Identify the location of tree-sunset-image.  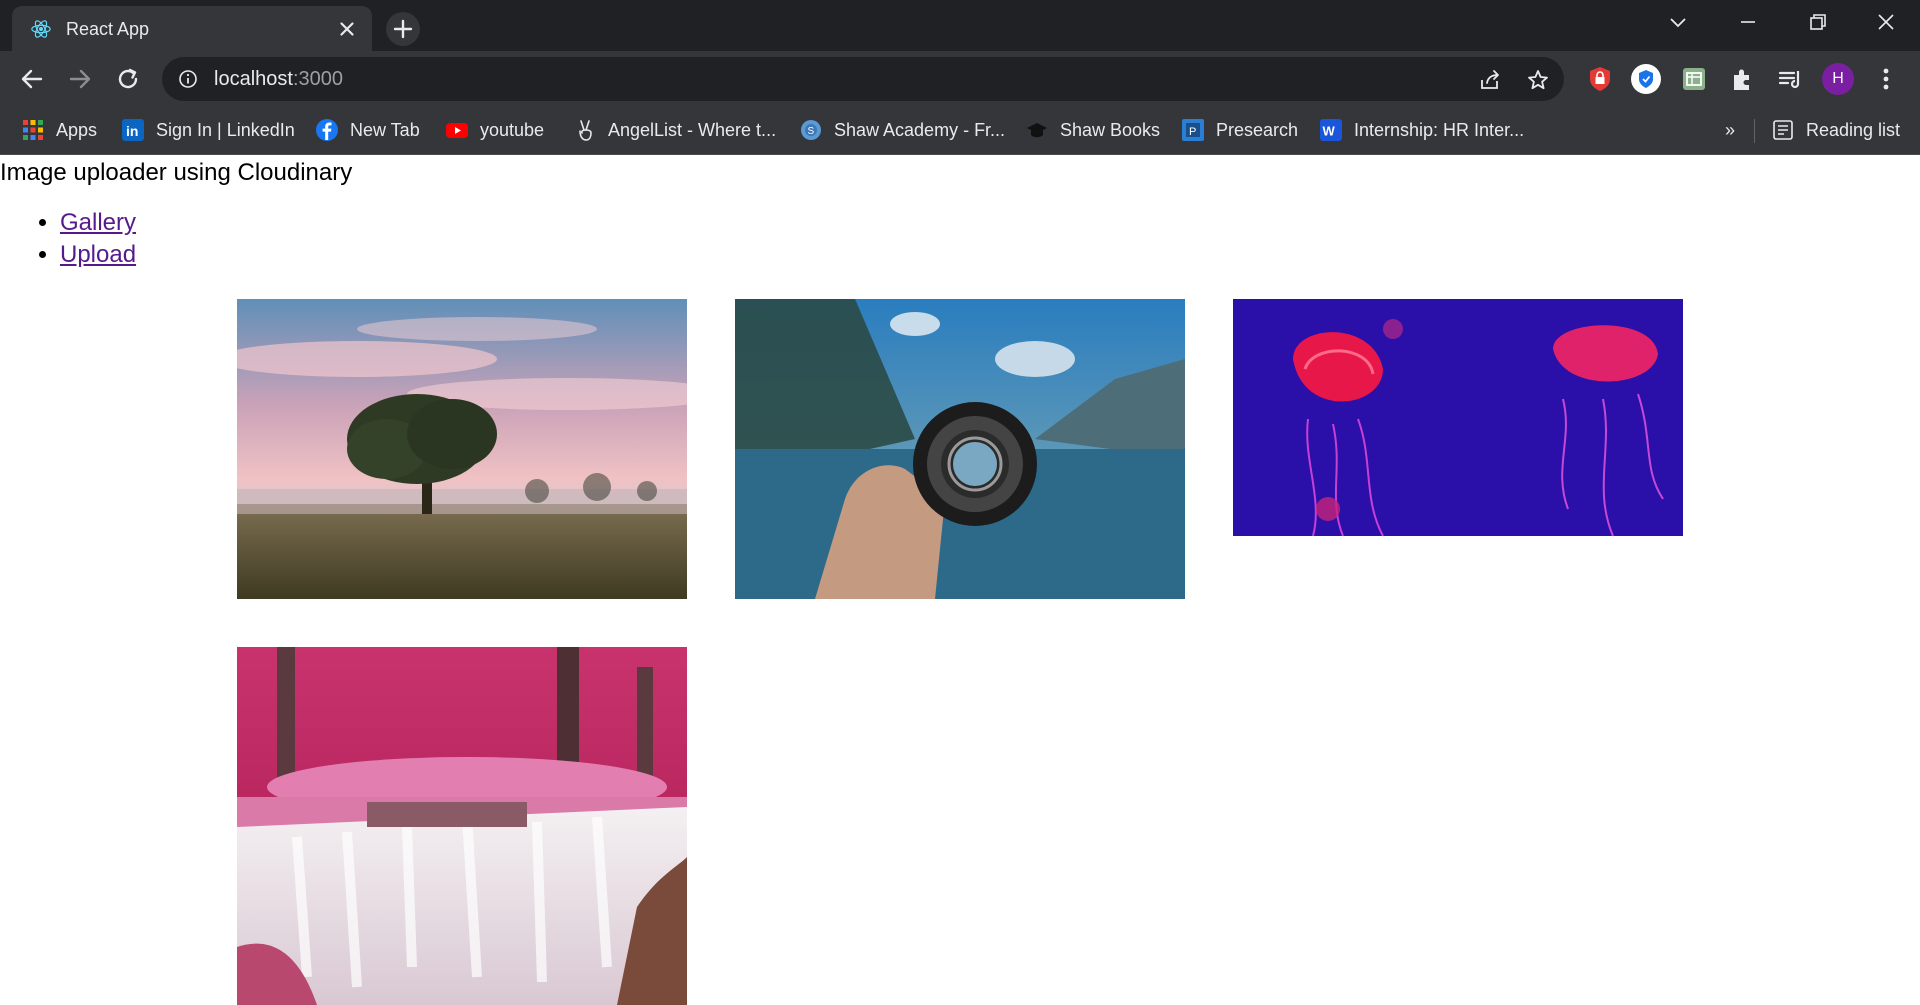
(462, 449).